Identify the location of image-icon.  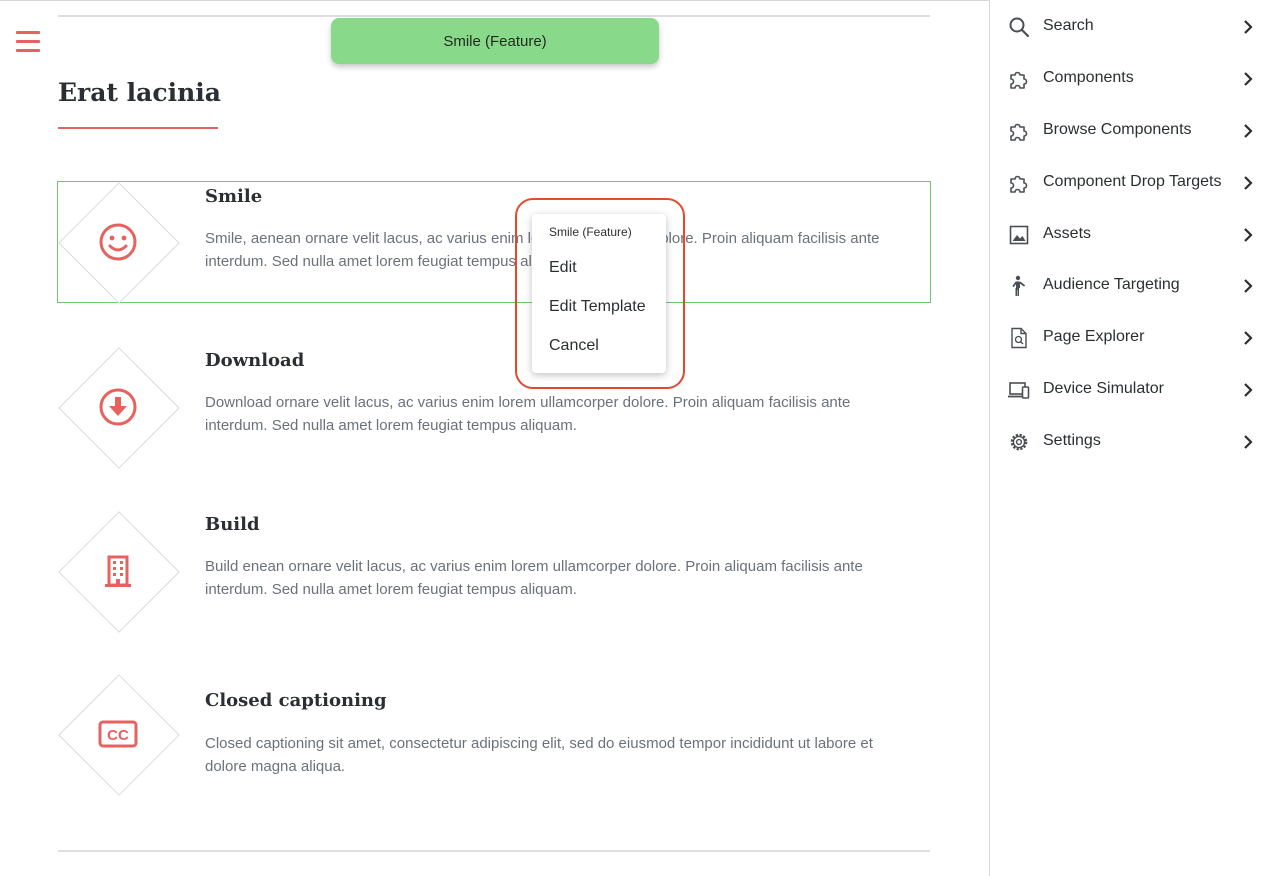
(1019, 235).